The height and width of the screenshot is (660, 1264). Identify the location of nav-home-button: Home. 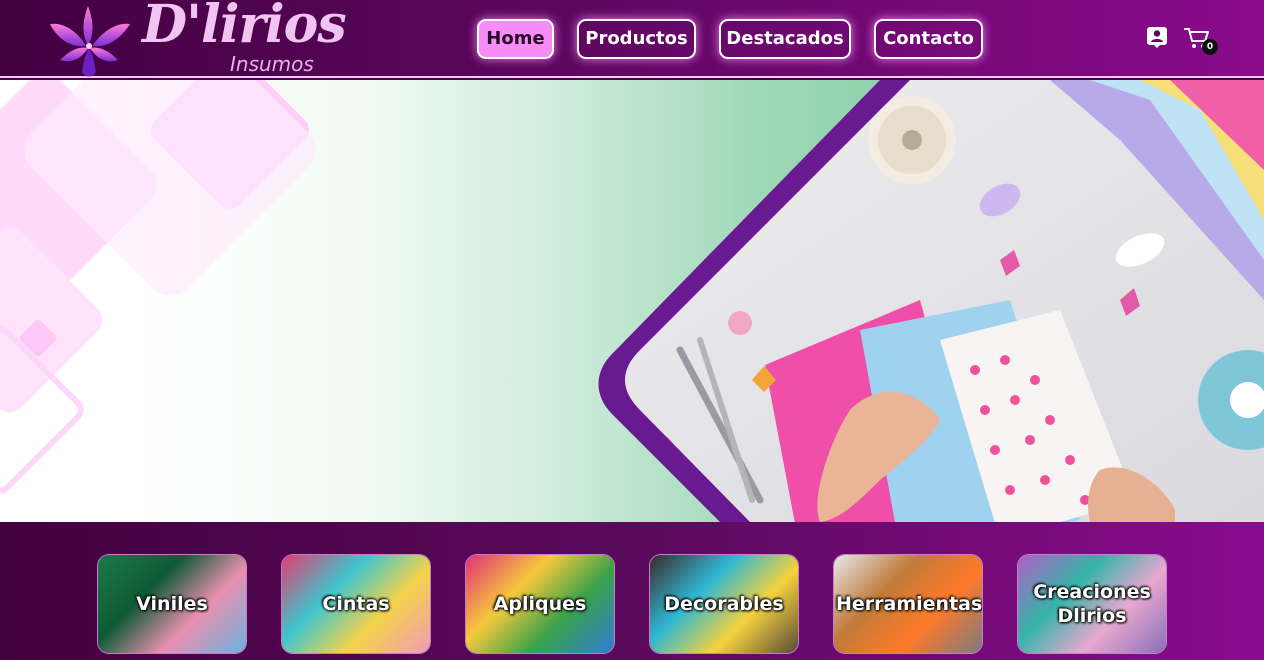
(515, 39).